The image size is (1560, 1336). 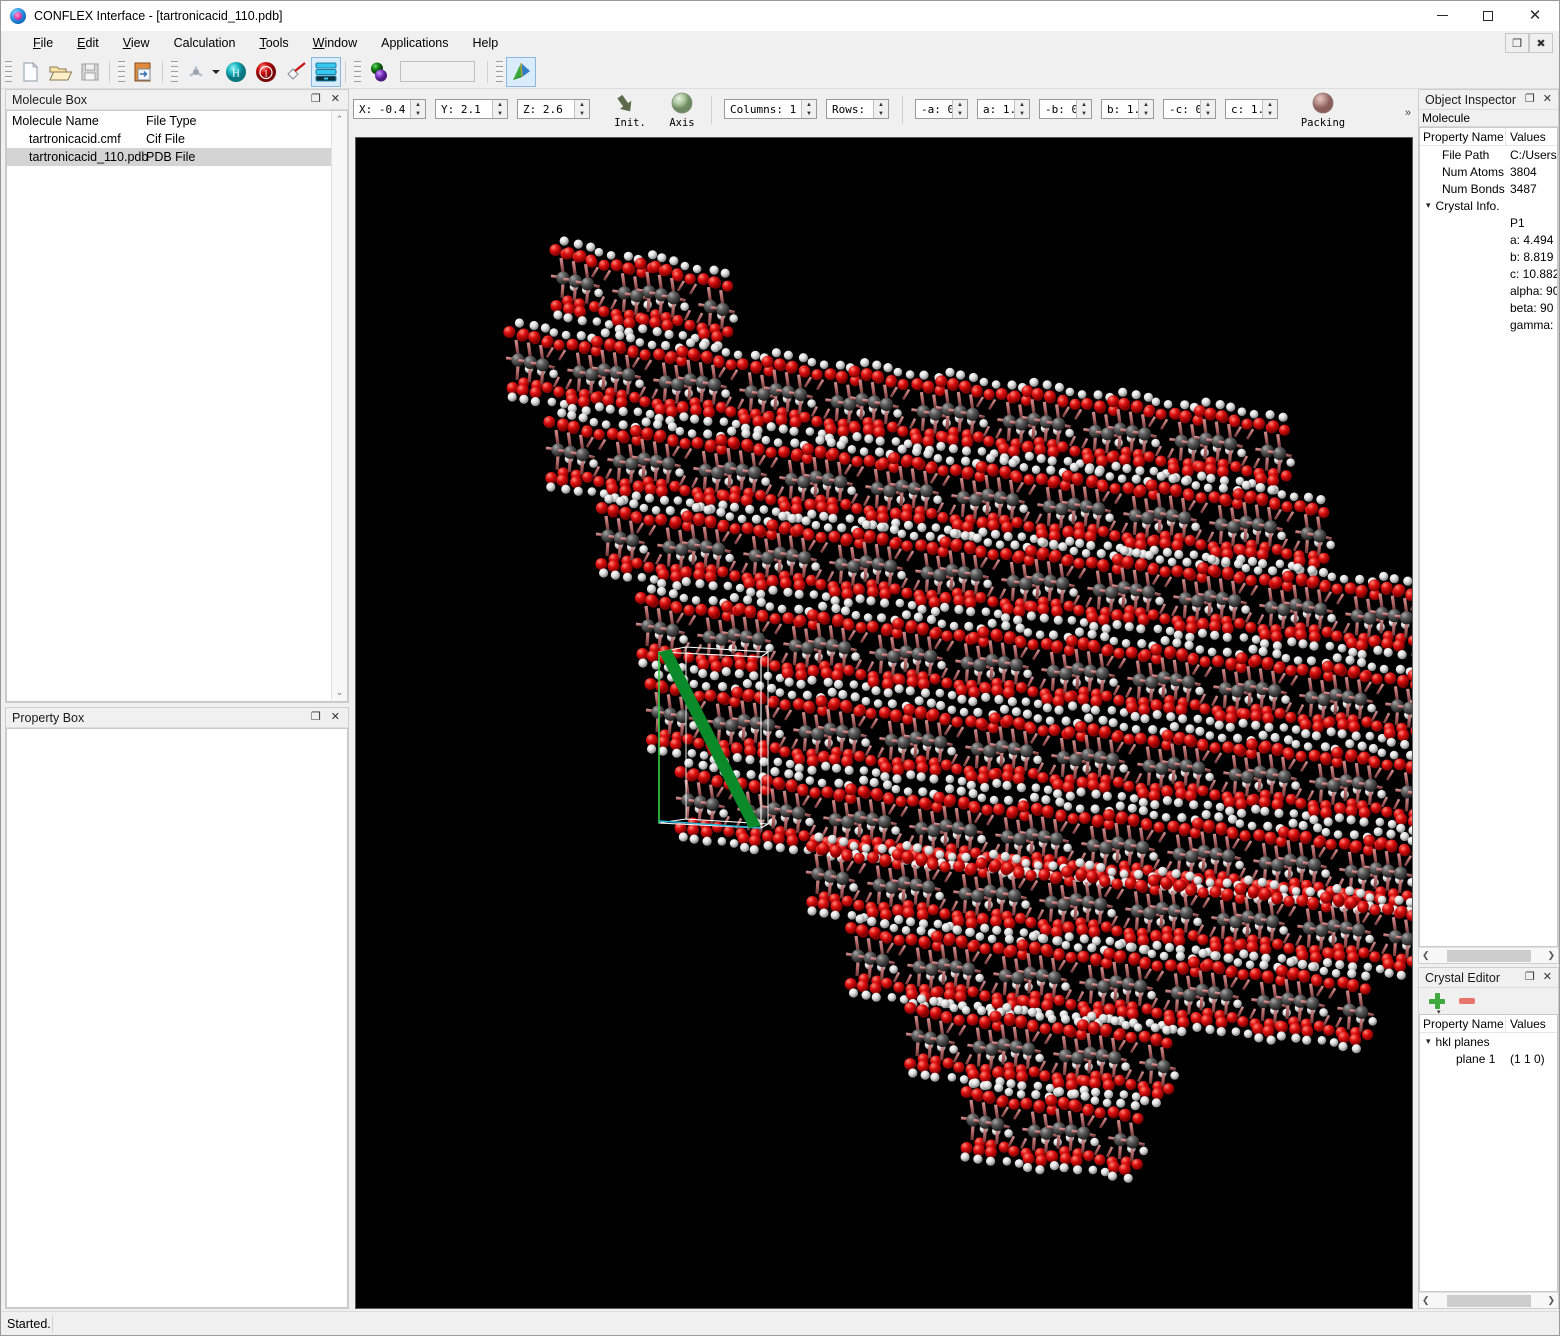 I want to click on pos-a-down-icon: ▼, so click(x=1022, y=113).